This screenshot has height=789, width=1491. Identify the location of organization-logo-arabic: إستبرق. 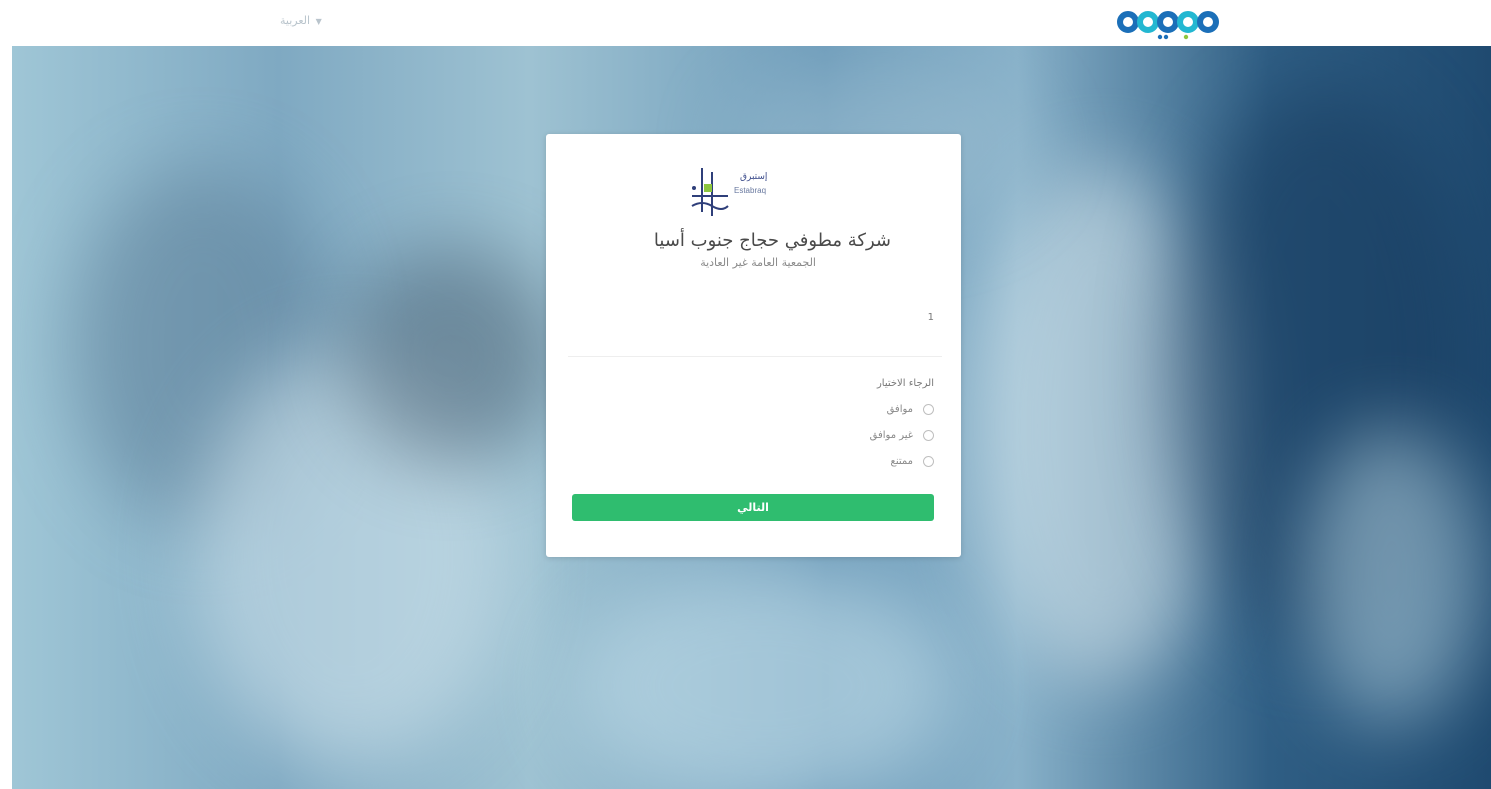
(754, 177).